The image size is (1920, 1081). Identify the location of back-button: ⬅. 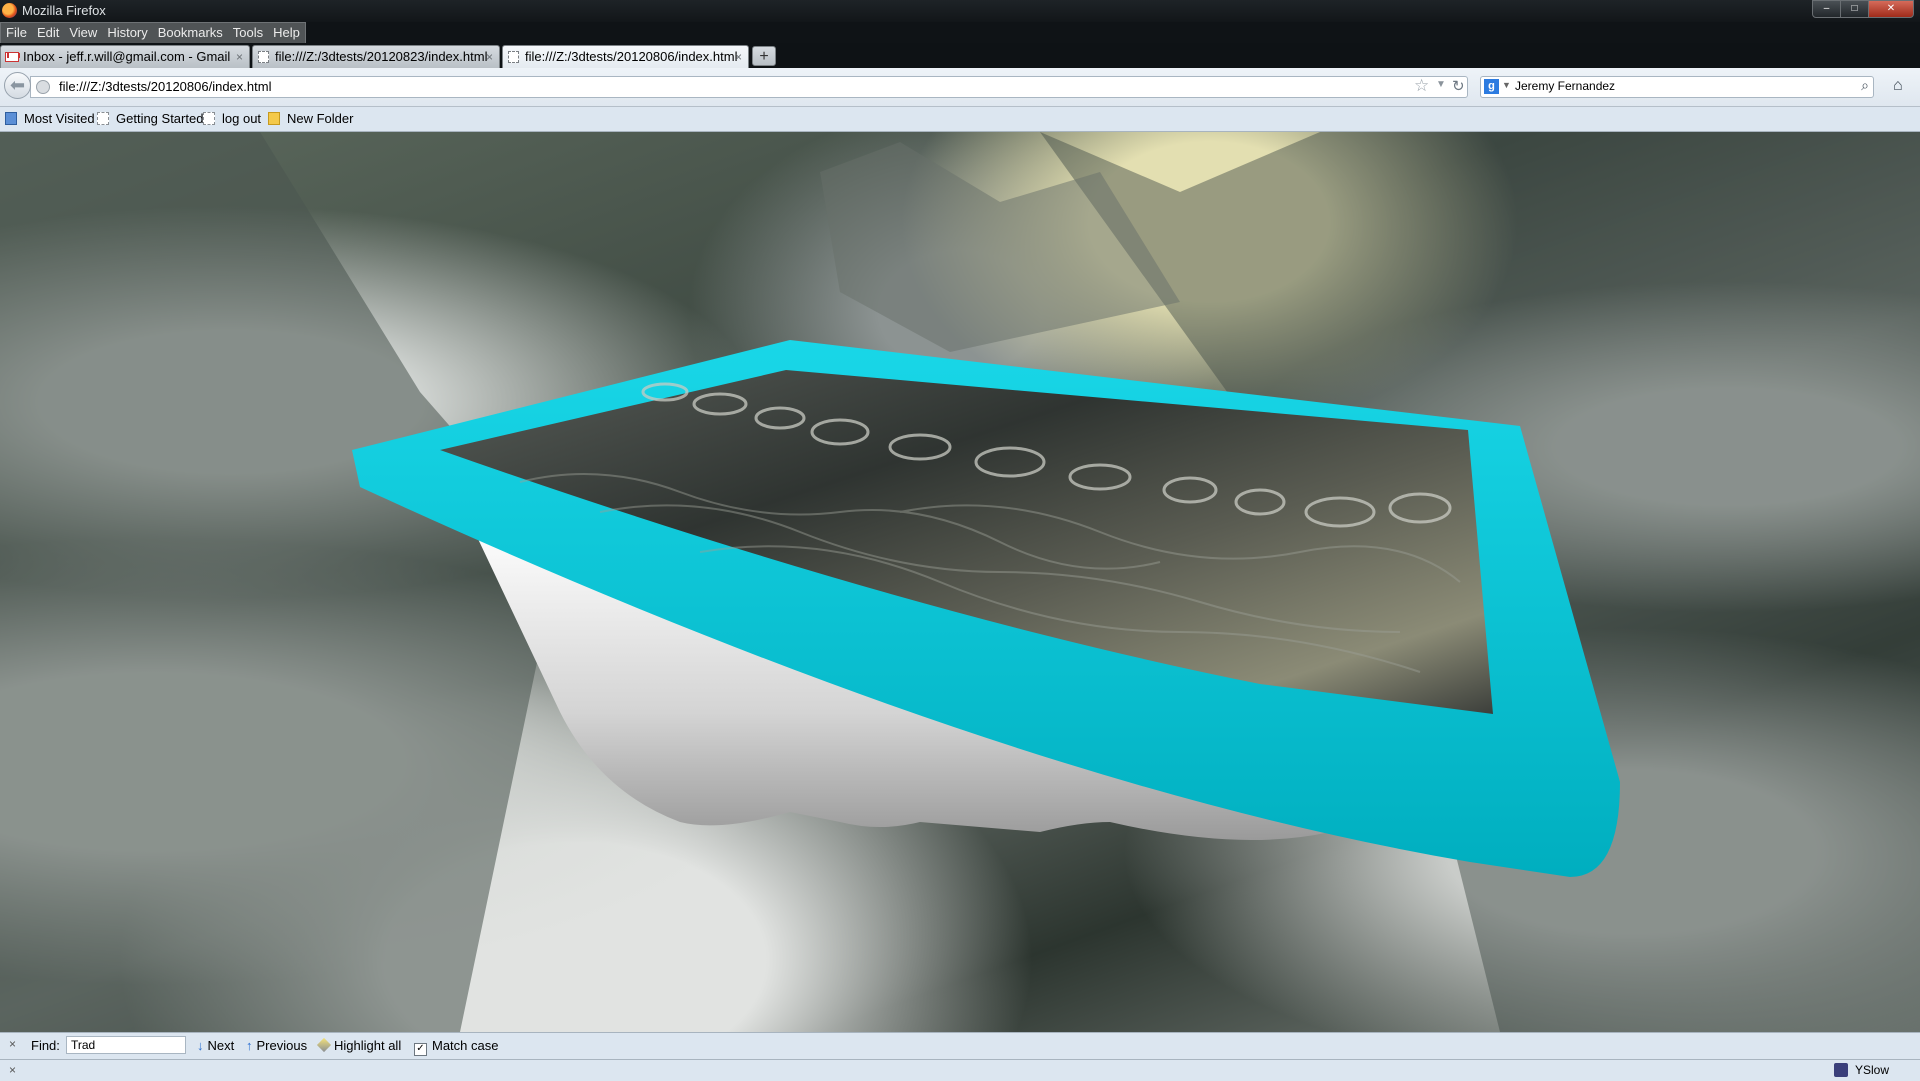
(17, 85).